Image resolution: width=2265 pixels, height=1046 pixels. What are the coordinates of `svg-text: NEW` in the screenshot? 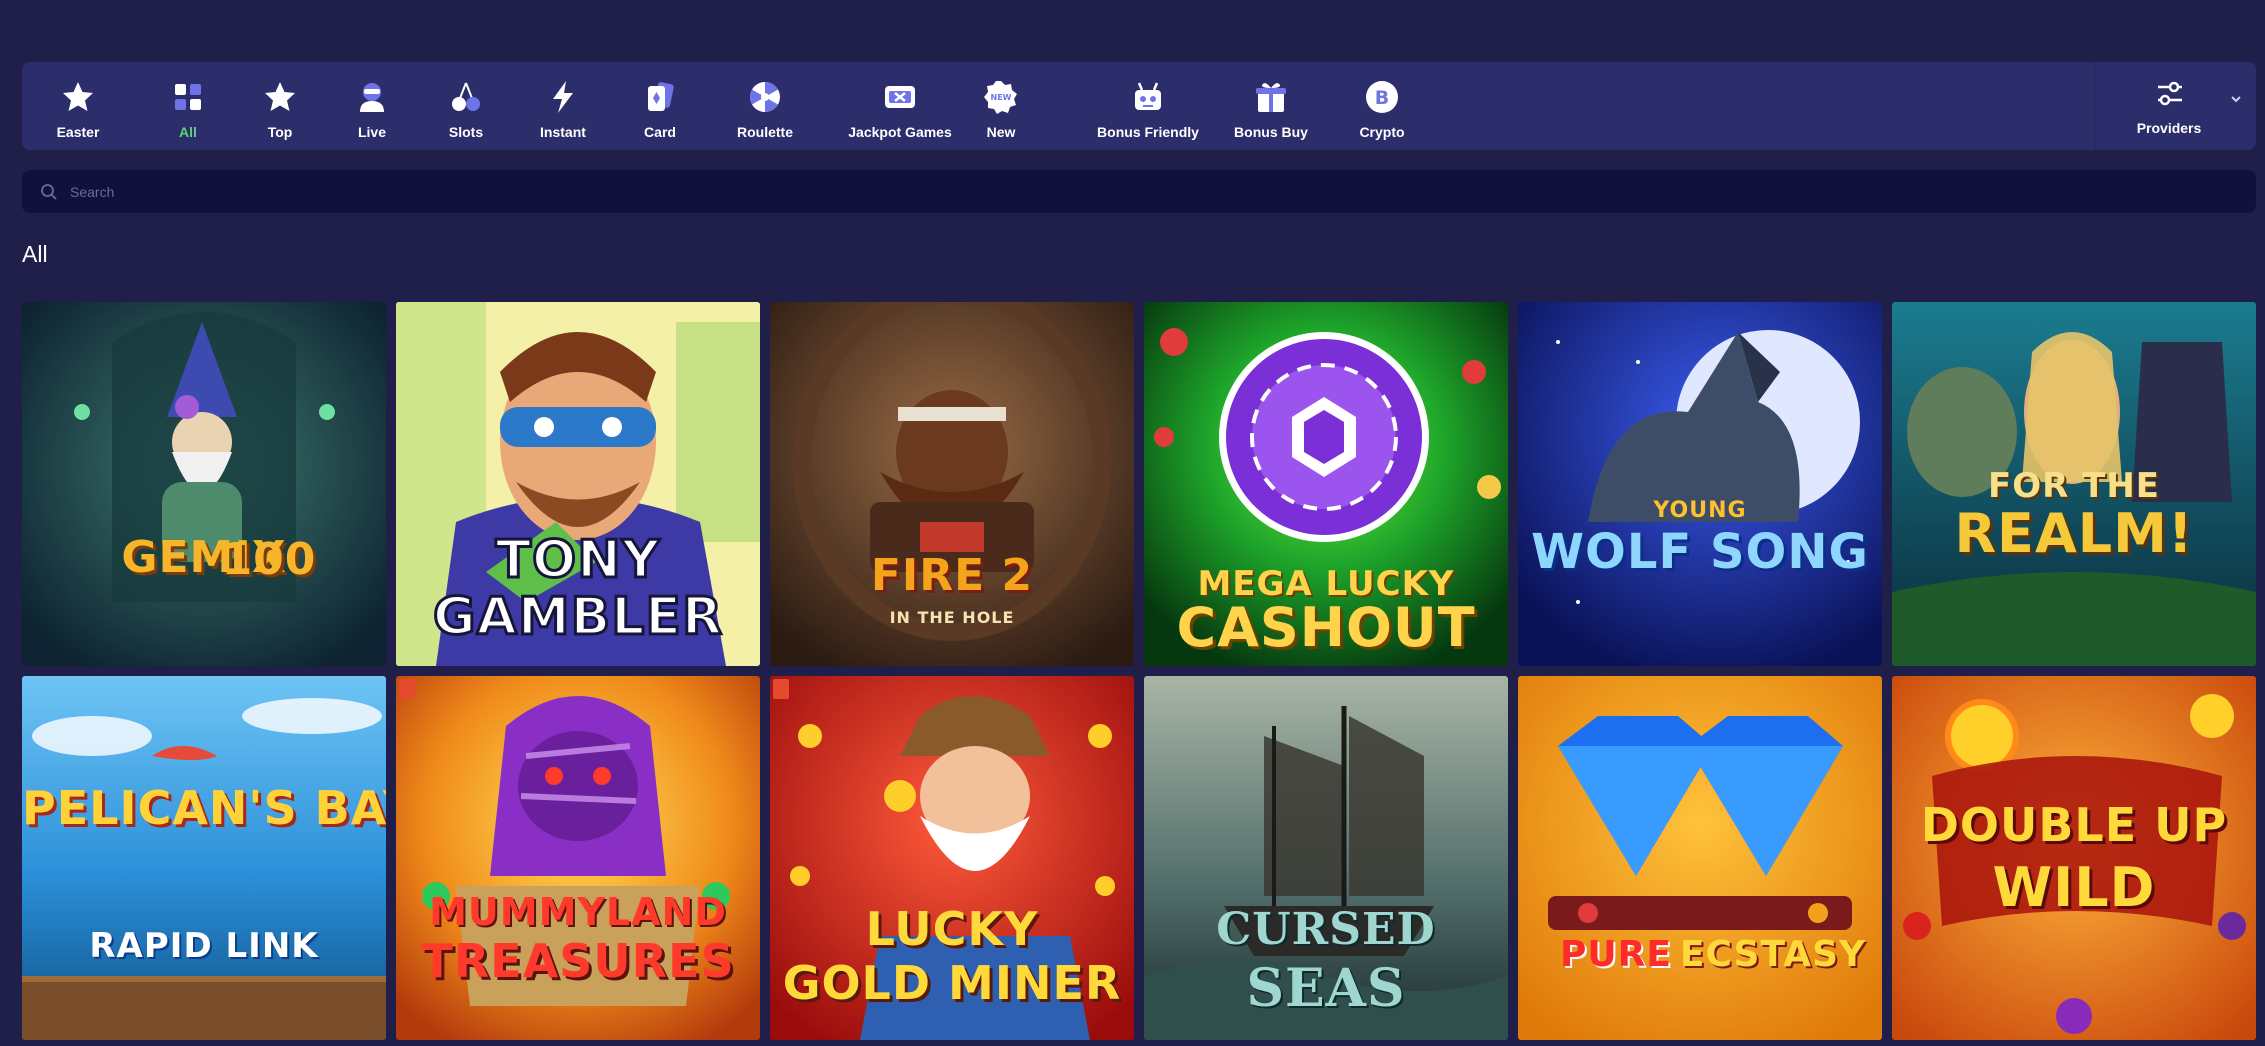 It's located at (1001, 97).